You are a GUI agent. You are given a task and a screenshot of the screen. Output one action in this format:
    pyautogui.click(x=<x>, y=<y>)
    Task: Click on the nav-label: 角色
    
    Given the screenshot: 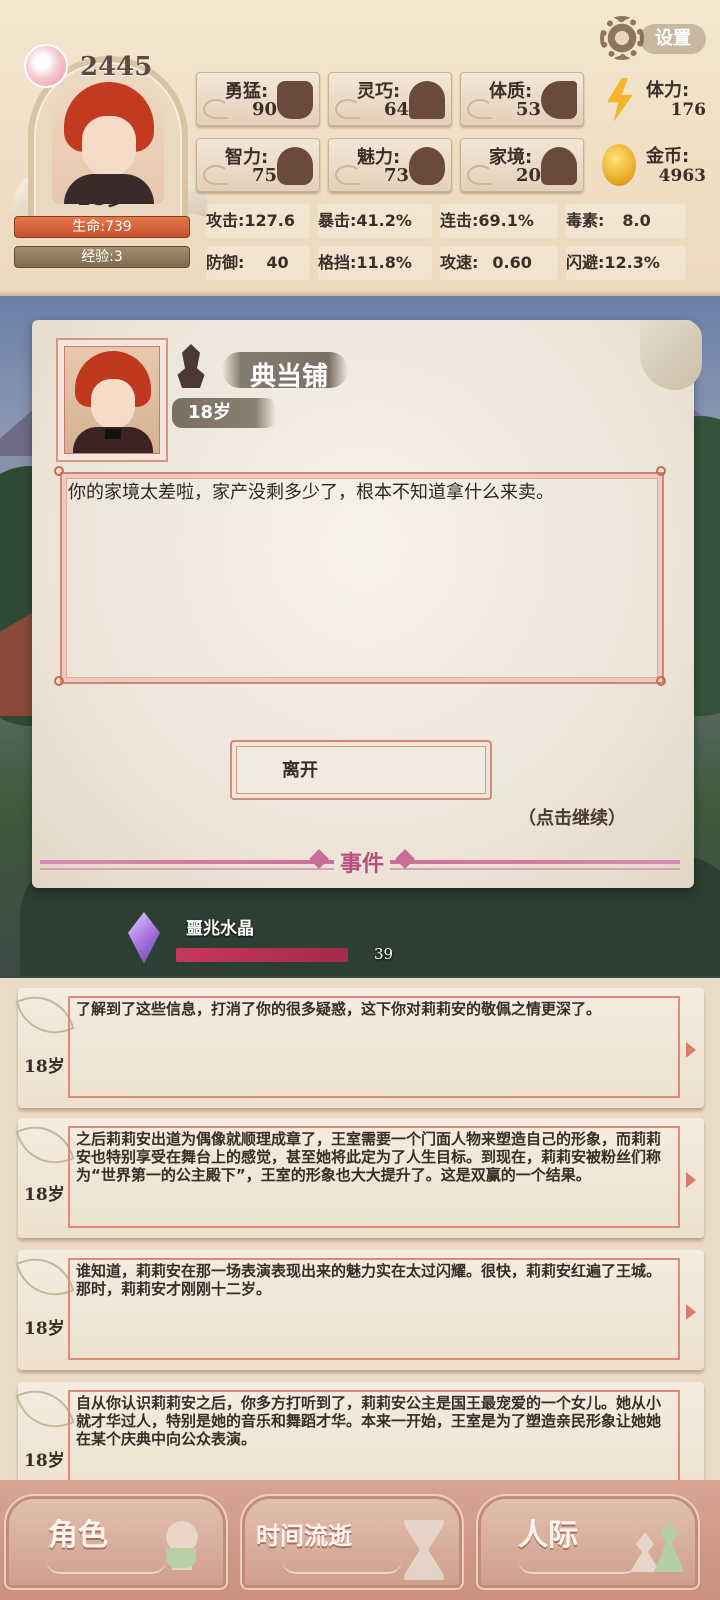 What is the action you would take?
    pyautogui.click(x=78, y=1535)
    